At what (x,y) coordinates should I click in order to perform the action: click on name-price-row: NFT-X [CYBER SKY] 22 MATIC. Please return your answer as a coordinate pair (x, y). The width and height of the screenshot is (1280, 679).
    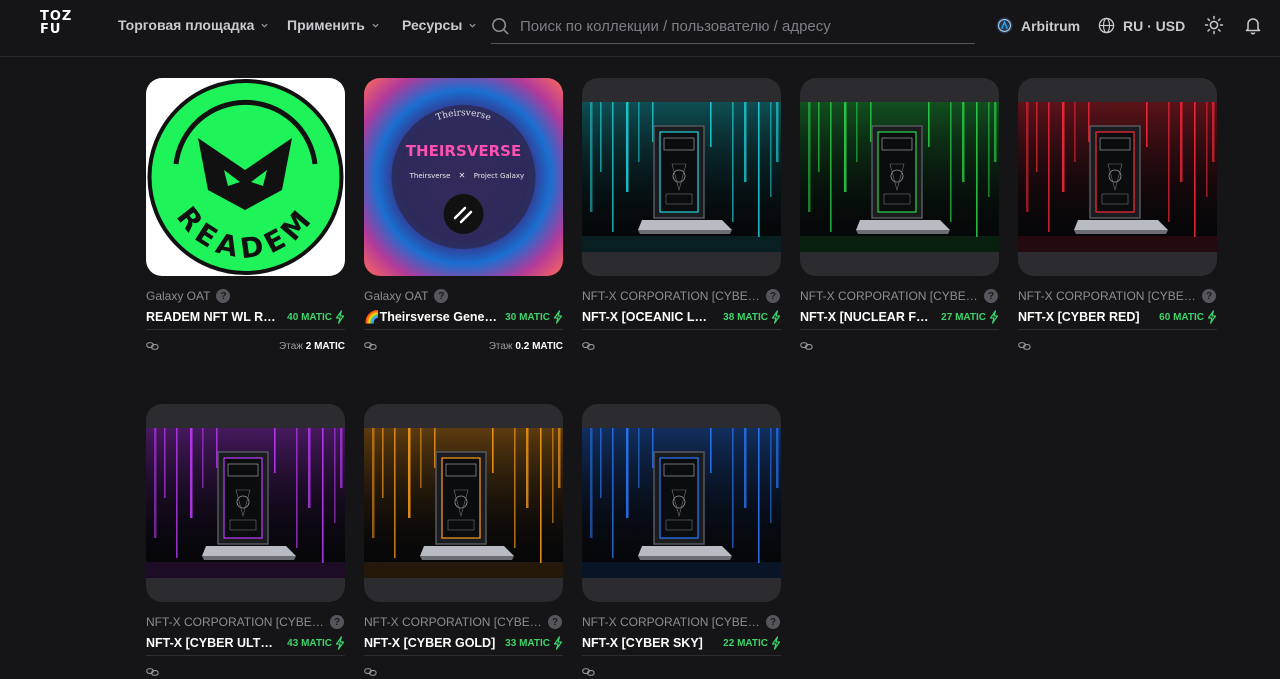
    Looking at the image, I should click on (681, 643).